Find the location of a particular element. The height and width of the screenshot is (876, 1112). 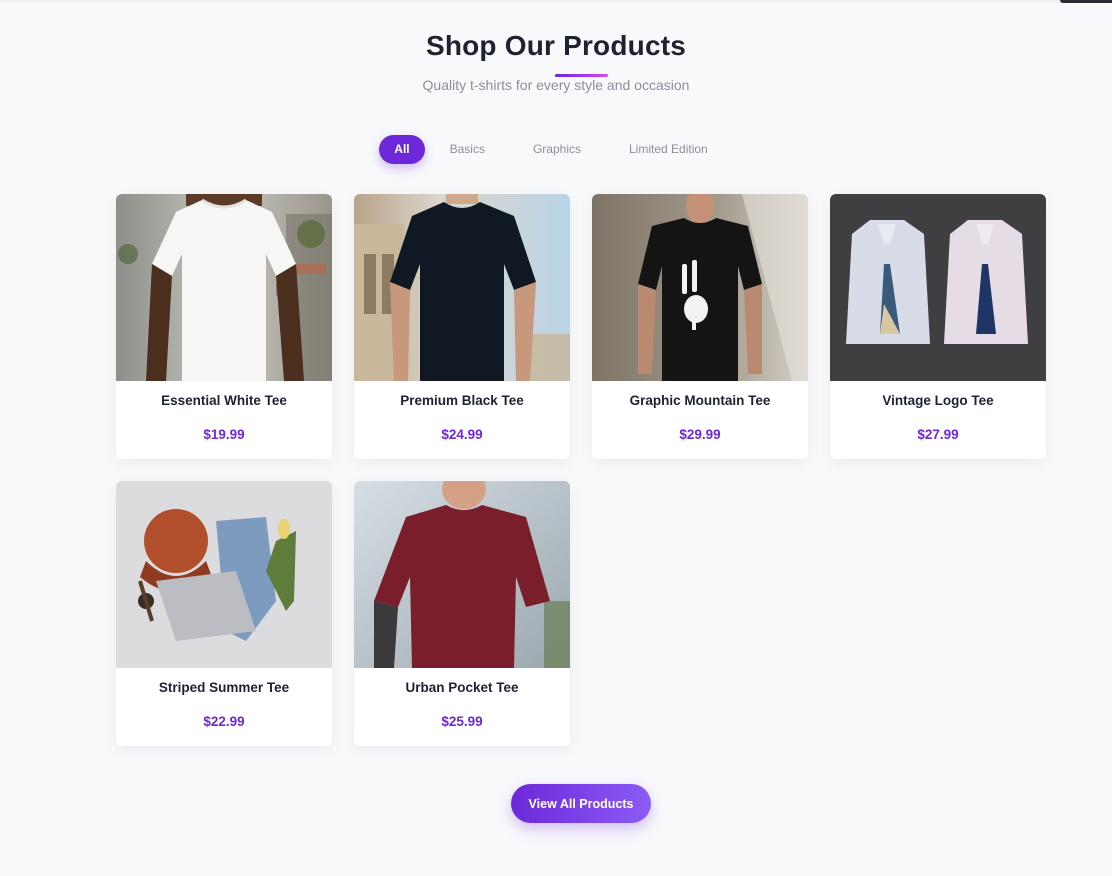

product-card: Vintage Logo Tee $27.99 is located at coordinates (938, 326).